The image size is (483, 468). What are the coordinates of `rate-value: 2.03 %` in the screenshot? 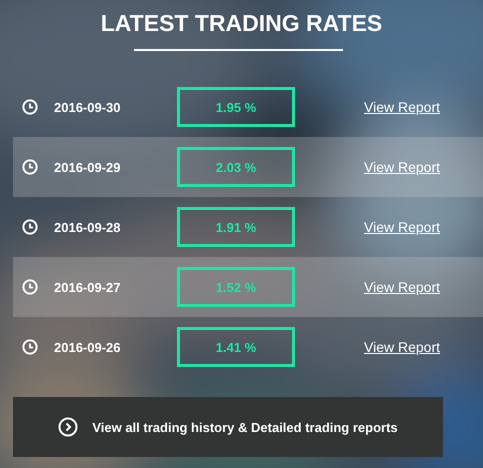 It's located at (236, 167).